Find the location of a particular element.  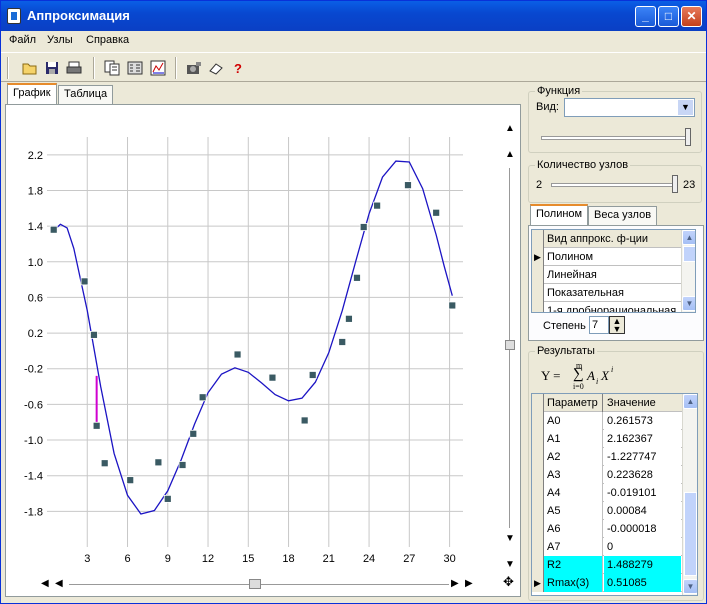

y-tick-label: -1.4 is located at coordinates (33, 477).